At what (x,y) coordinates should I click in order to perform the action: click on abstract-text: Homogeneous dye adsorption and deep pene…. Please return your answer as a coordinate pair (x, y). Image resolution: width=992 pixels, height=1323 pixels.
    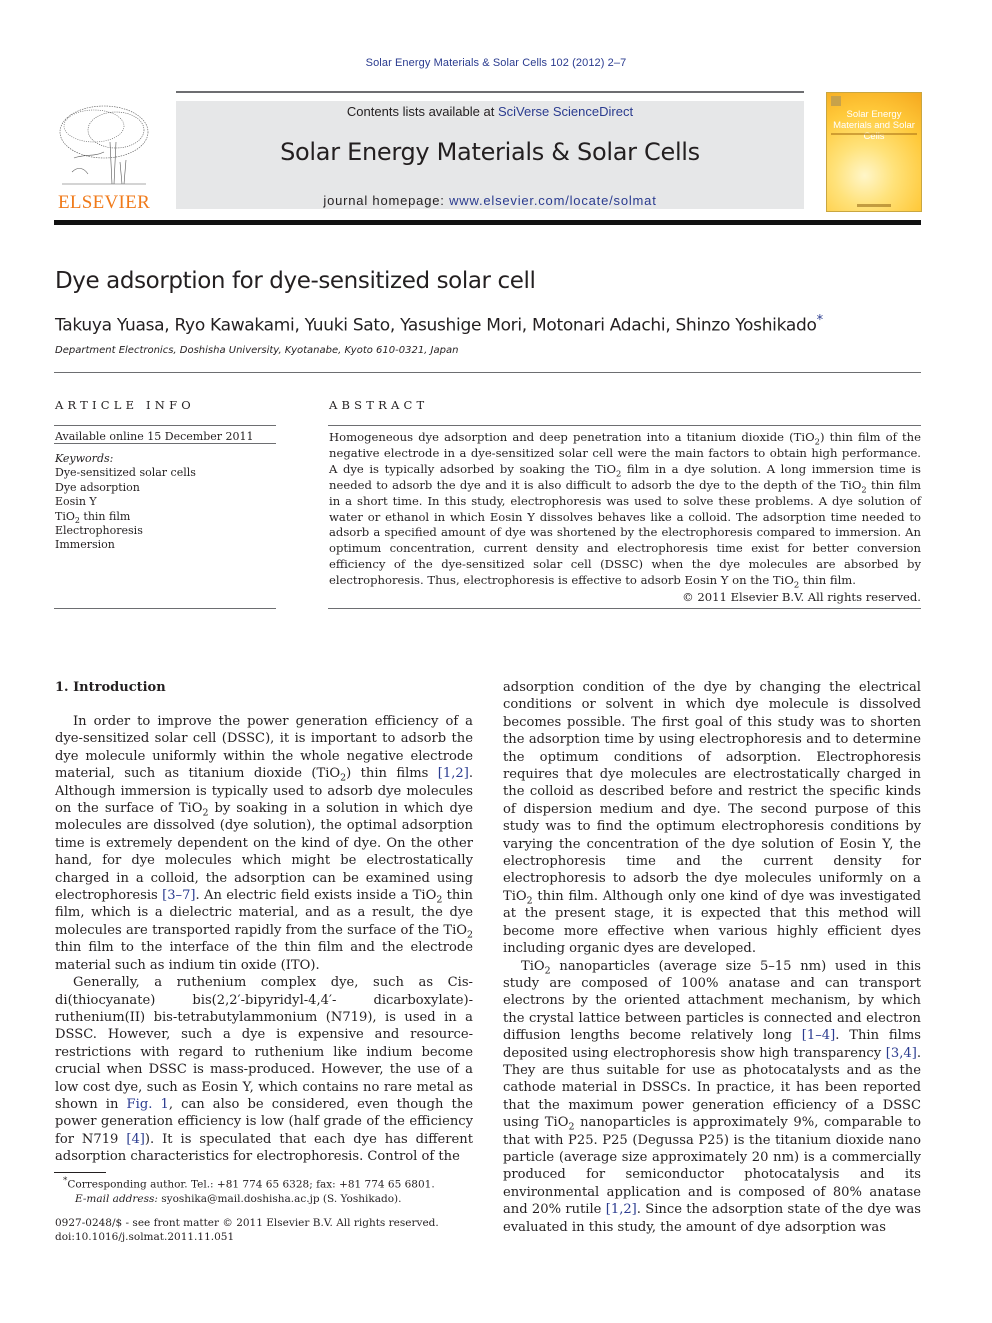
    Looking at the image, I should click on (625, 510).